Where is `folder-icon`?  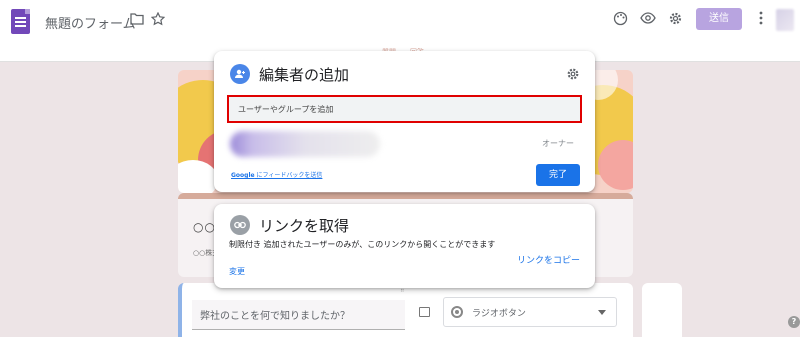
folder-icon is located at coordinates (137, 21).